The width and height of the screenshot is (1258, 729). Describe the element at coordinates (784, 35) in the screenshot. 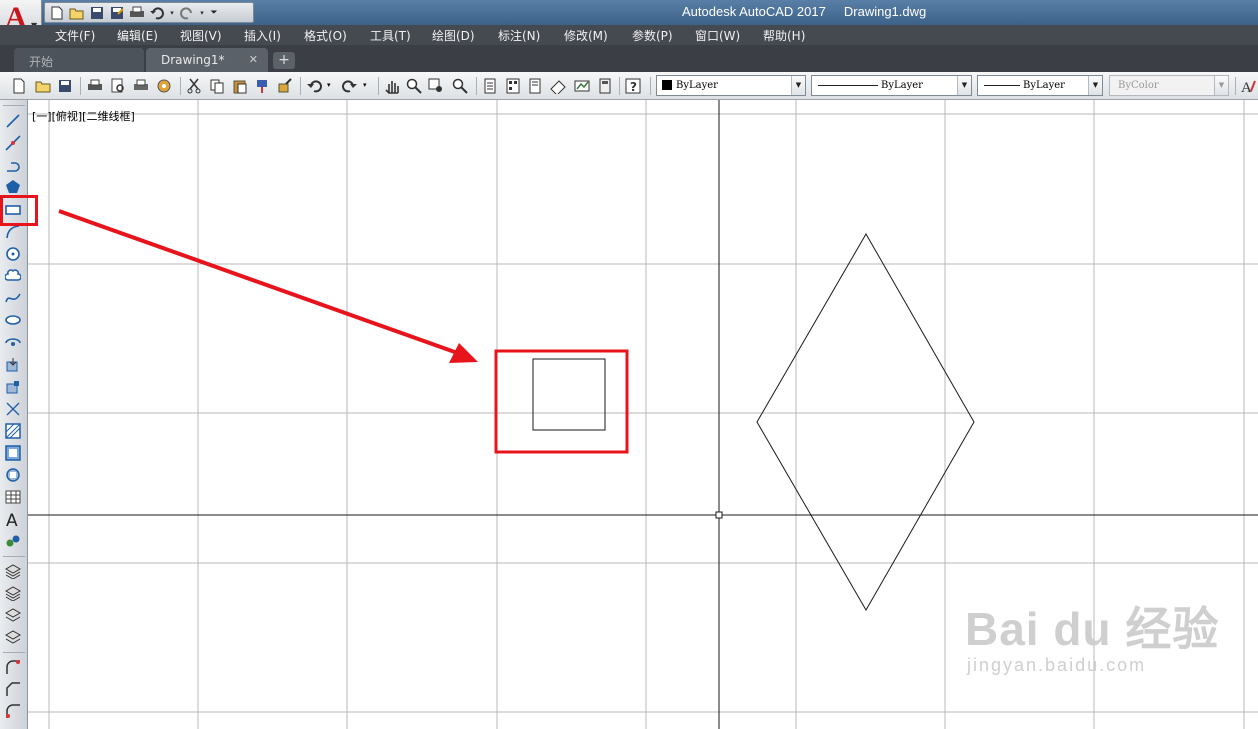

I see `menu-help: 帮助(H)` at that location.